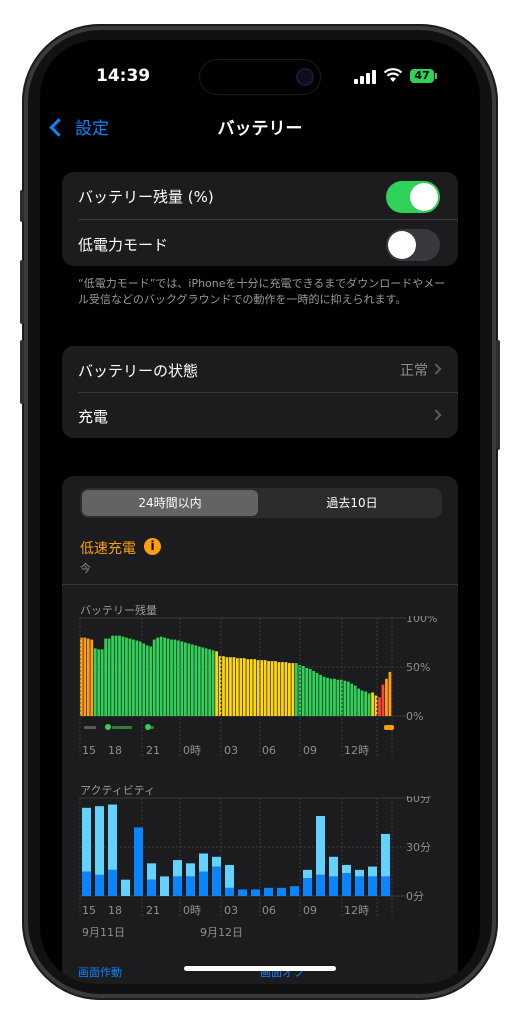 This screenshot has width=520, height=1024. I want to click on activity-date-label: 9月12日, so click(221, 932).